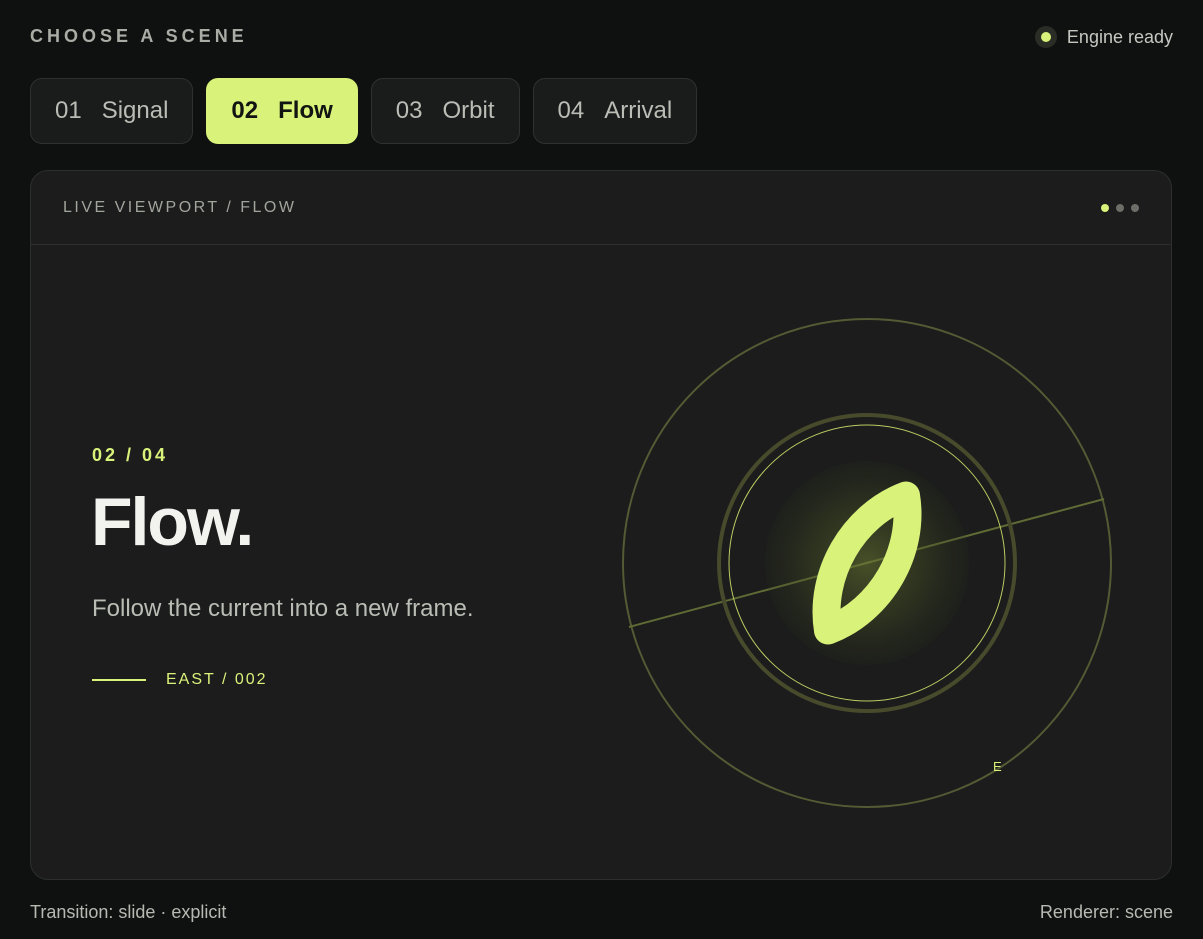 The image size is (1203, 939). I want to click on tab-orbit: 03 Orbit, so click(445, 111).